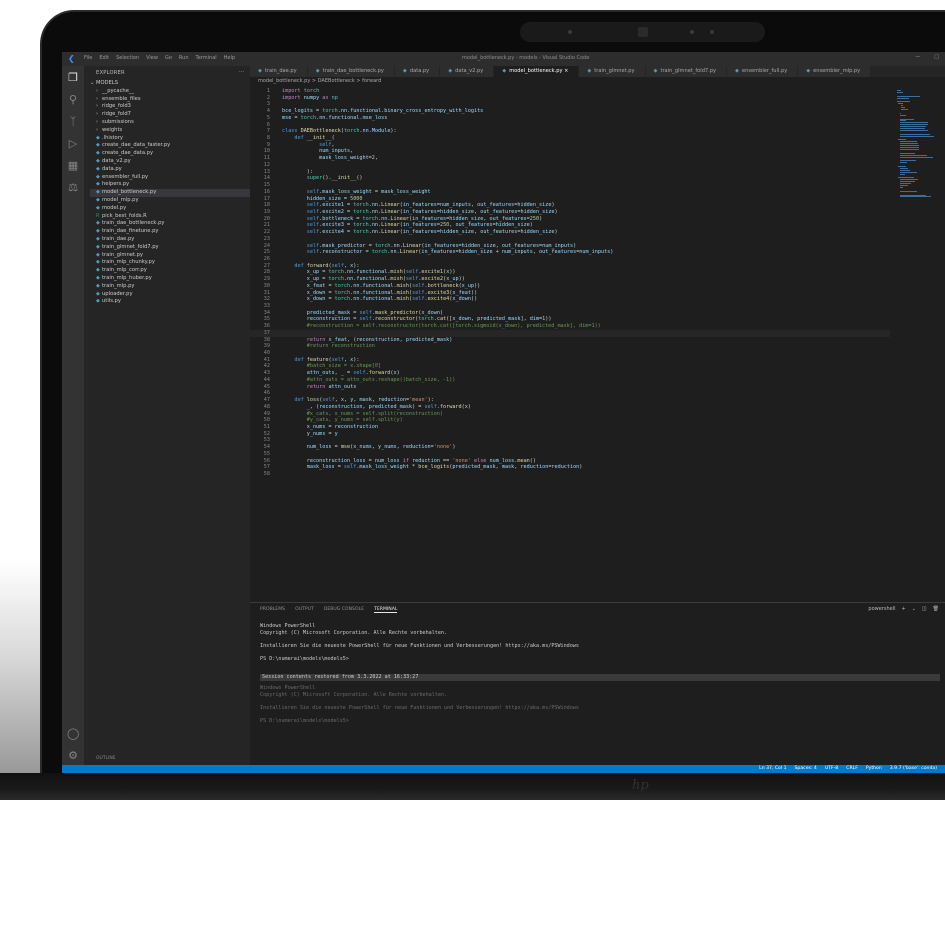  I want to click on file-tree-item: › weights, so click(170, 131).